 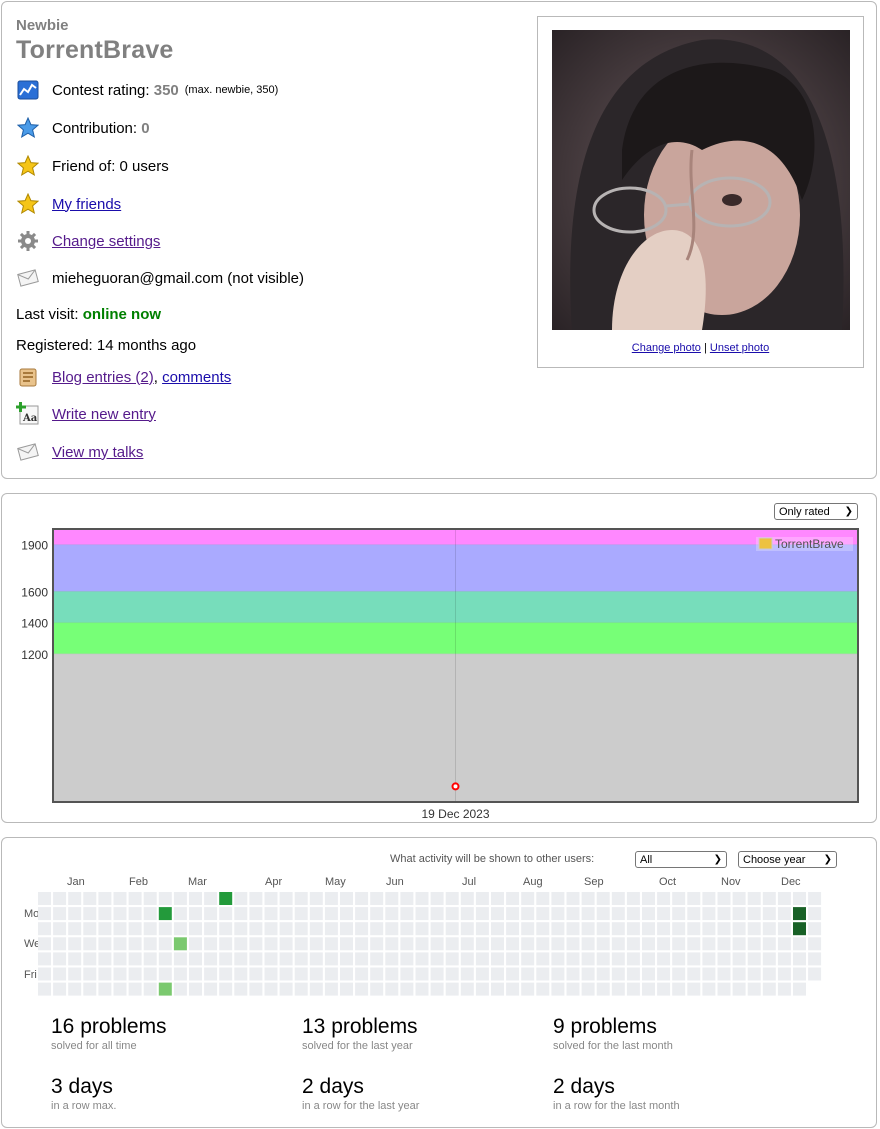 What do you see at coordinates (360, 1026) in the screenshot?
I see `stat-value: 13 problems` at bounding box center [360, 1026].